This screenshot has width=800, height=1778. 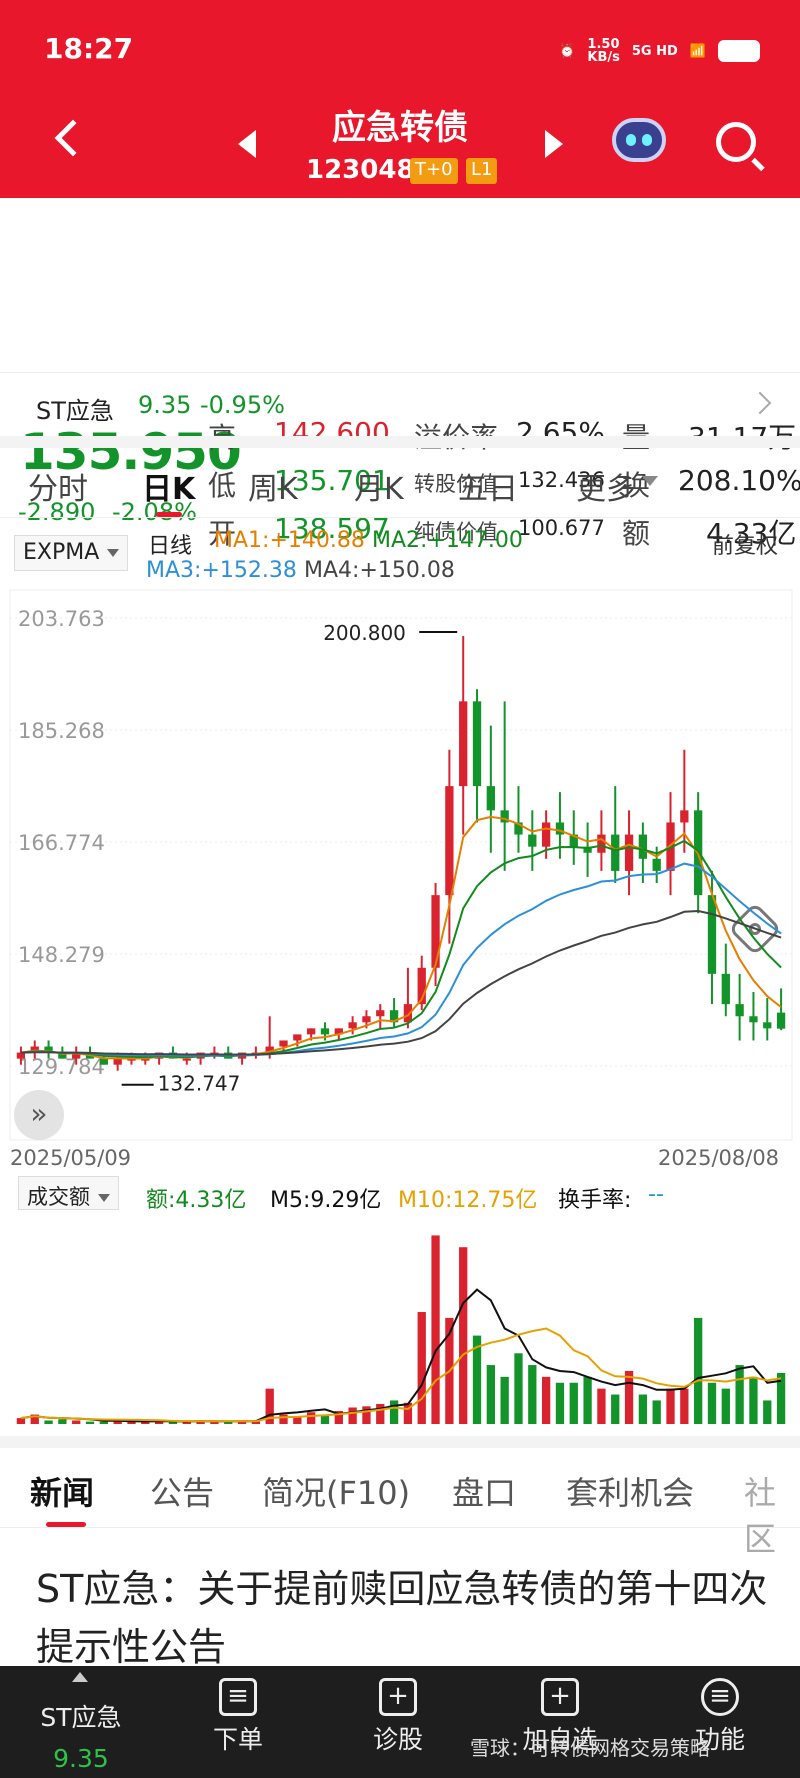 I want to click on y-tick-label: 148.279, so click(x=61, y=955).